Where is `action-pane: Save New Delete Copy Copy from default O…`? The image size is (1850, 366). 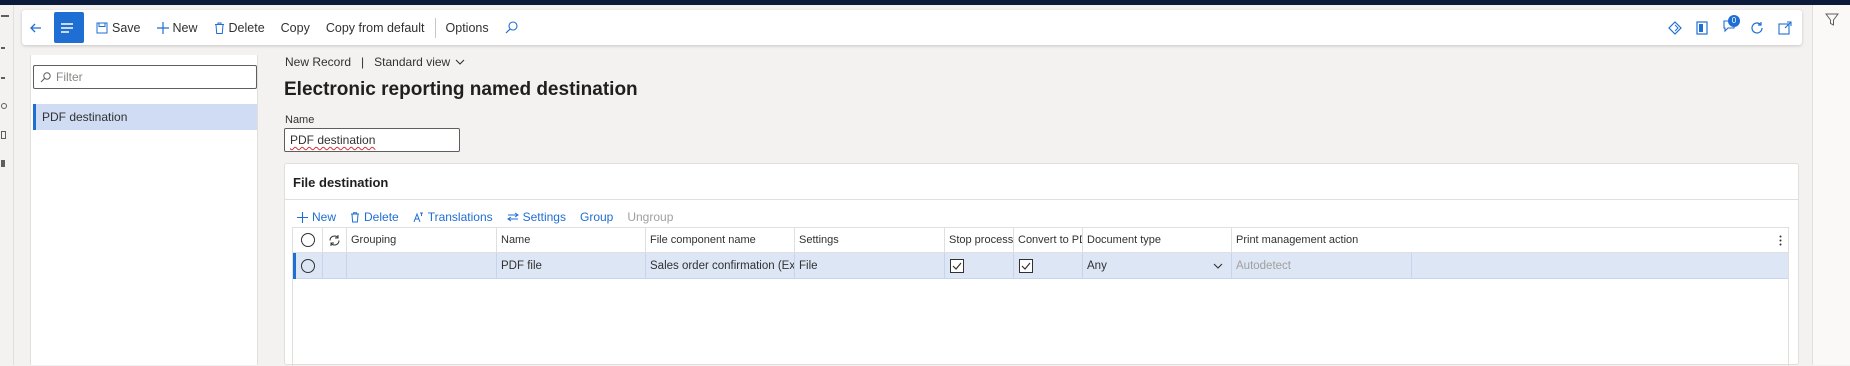 action-pane: Save New Delete Copy Copy from default O… is located at coordinates (912, 27).